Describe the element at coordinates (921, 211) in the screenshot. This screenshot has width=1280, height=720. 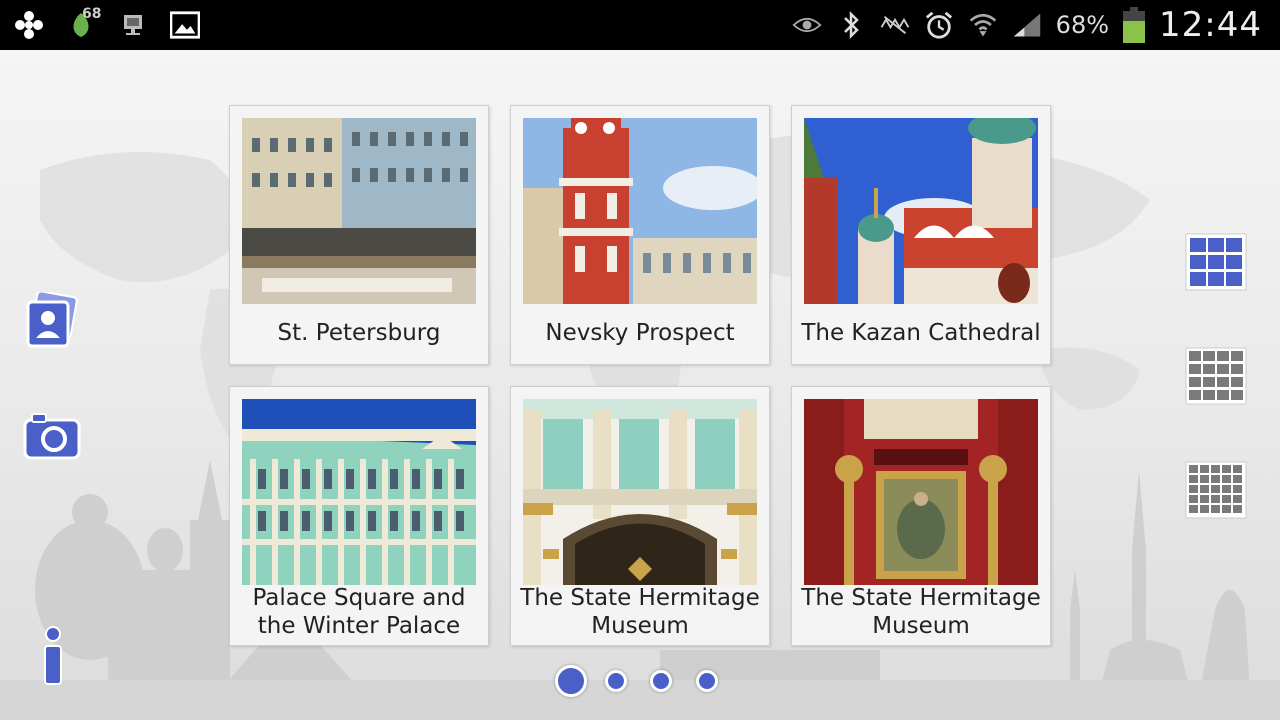
I see `photo-kazan-cathedral` at that location.